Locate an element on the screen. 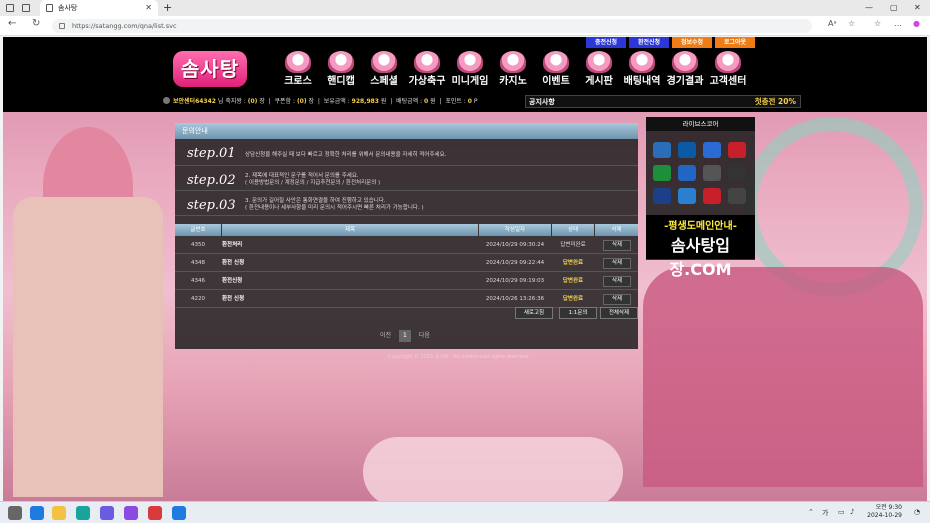  livescore-loading-icon is located at coordinates (662, 150).